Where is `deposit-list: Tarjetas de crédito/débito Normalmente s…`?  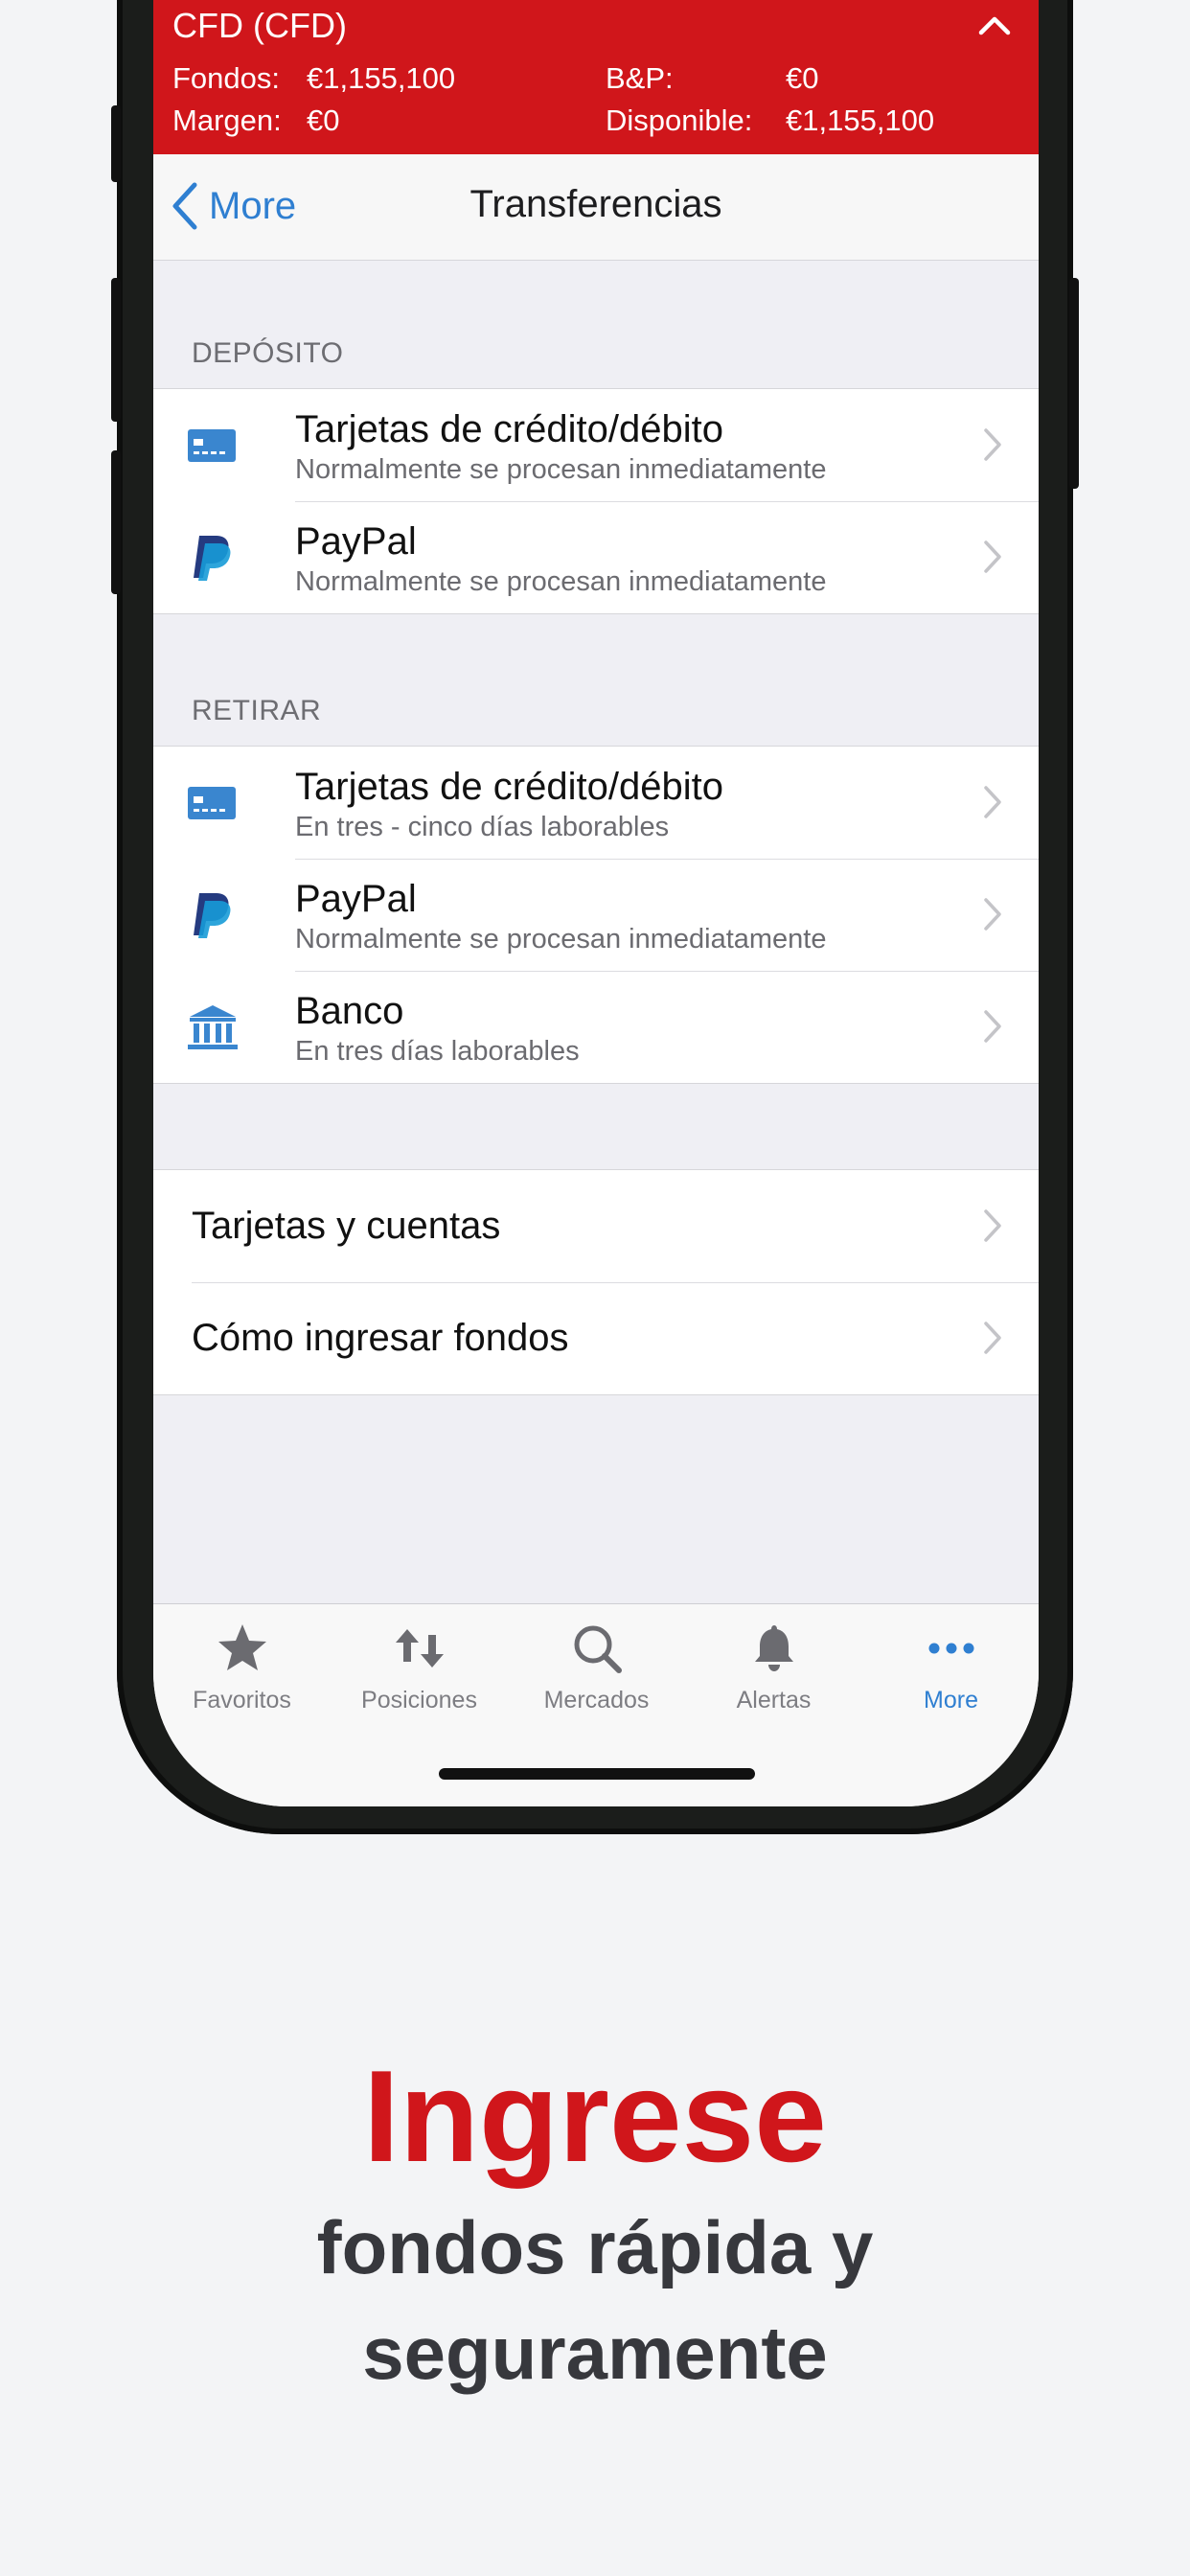
deposit-list: Tarjetas de crédito/débito Normalmente s… is located at coordinates (596, 501).